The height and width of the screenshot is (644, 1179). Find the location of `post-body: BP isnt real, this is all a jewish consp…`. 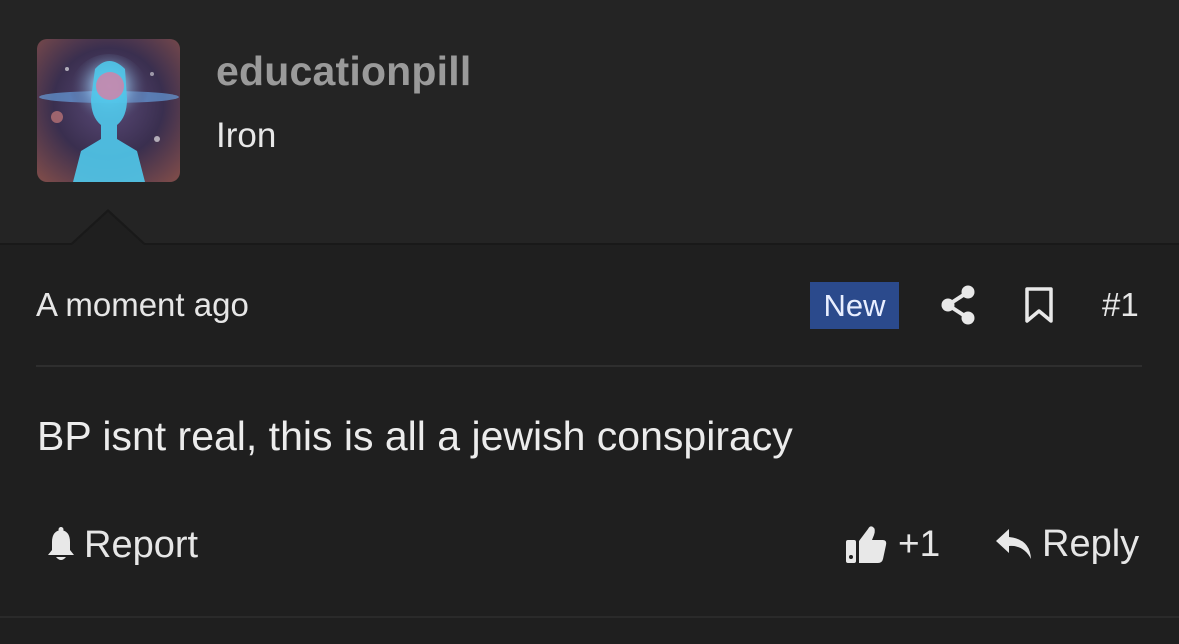

post-body: BP isnt real, this is all a jewish consp… is located at coordinates (415, 436).